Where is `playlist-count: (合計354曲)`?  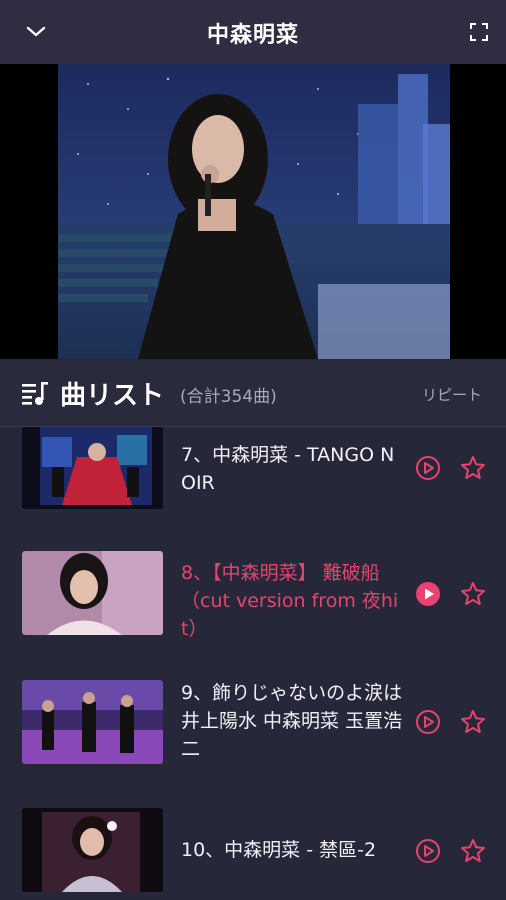 playlist-count: (合計354曲) is located at coordinates (228, 397).